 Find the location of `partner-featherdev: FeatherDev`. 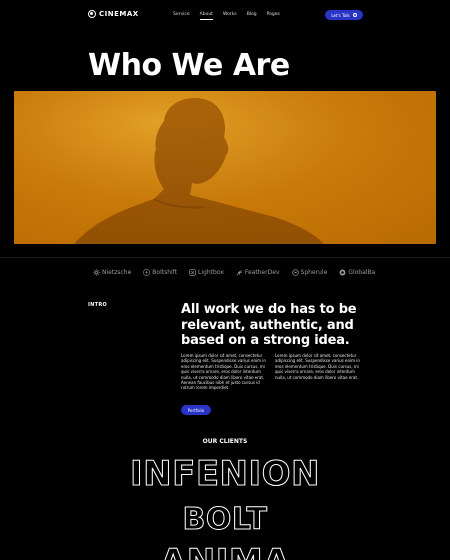

partner-featherdev: FeatherDev is located at coordinates (258, 272).